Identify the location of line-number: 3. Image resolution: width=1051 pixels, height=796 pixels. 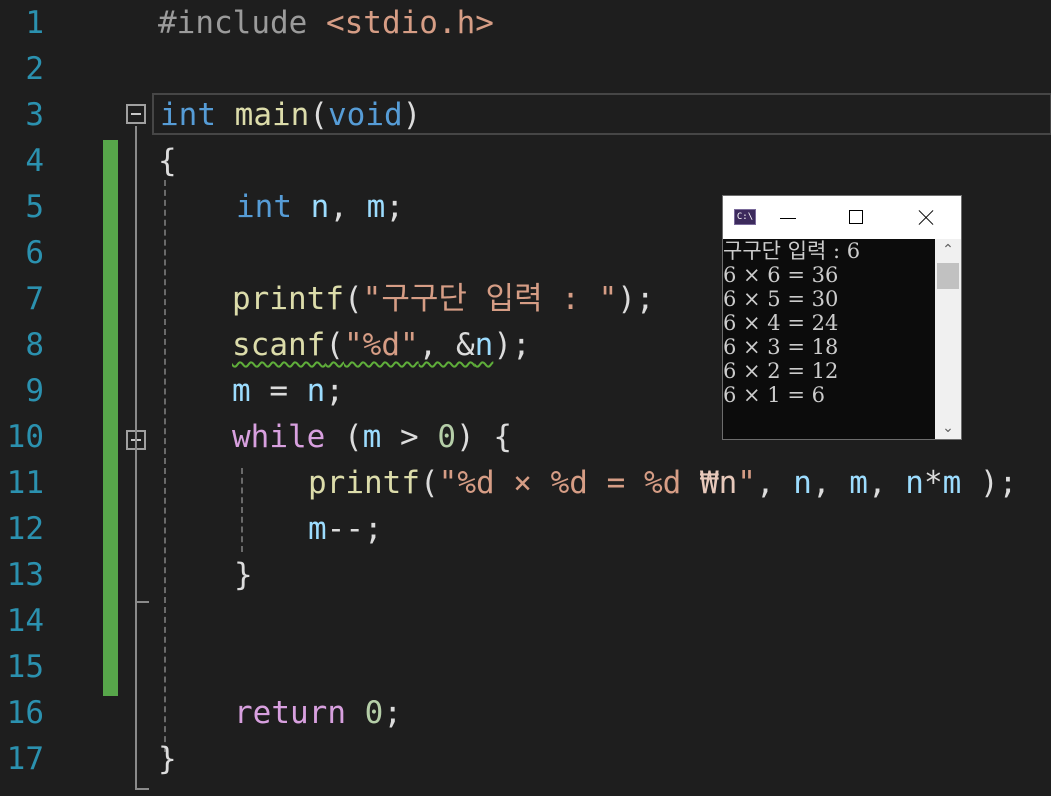
(34, 115).